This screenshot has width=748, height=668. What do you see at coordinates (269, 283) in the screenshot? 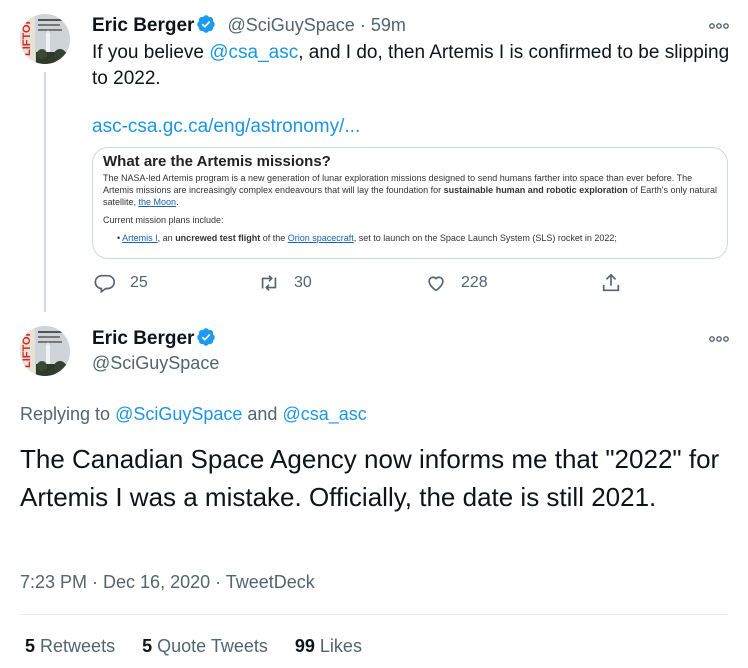
I see `retweet-icon` at bounding box center [269, 283].